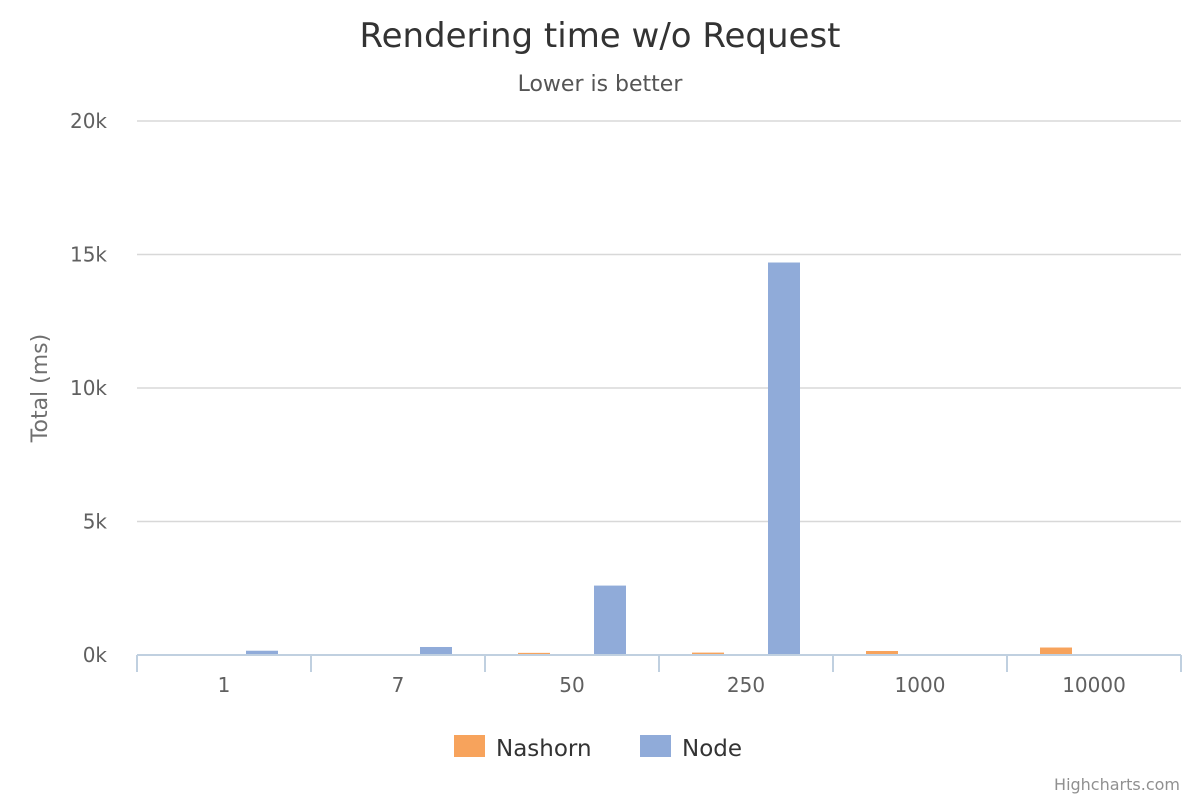 The image size is (1200, 800). I want to click on x-axis: 1 7 50 250 1000 10000, so click(659, 675).